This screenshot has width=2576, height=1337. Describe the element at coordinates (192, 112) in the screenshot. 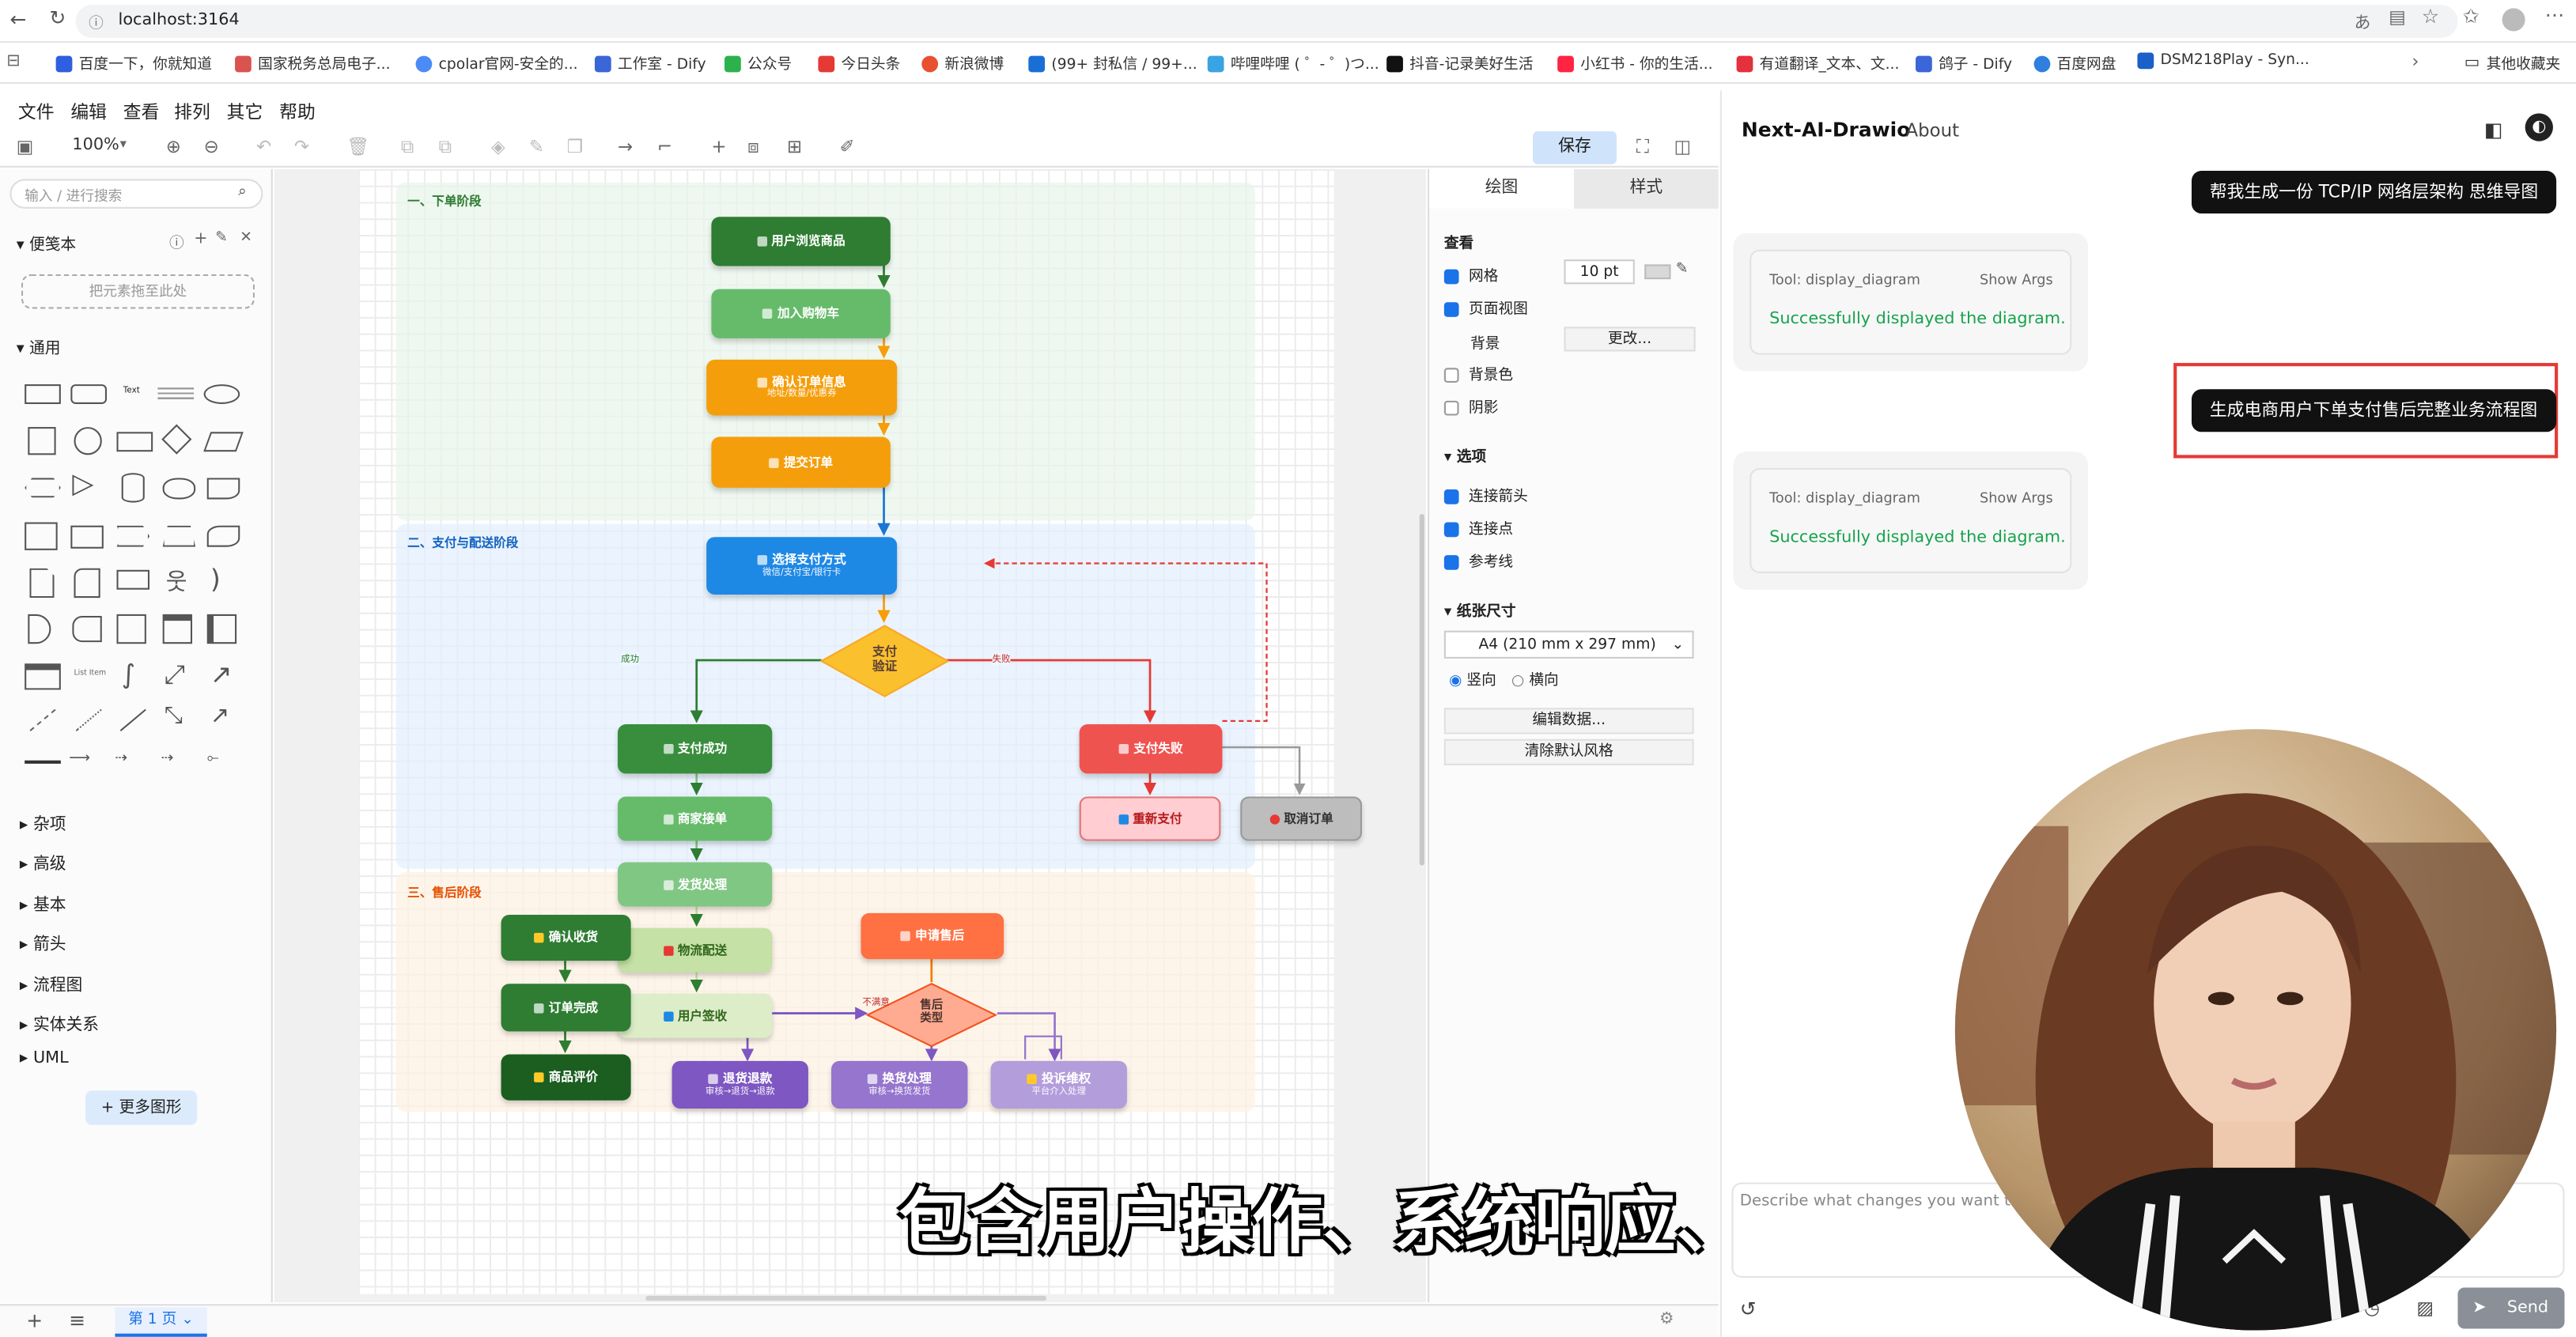

I see `menu-arrange: 排列` at that location.